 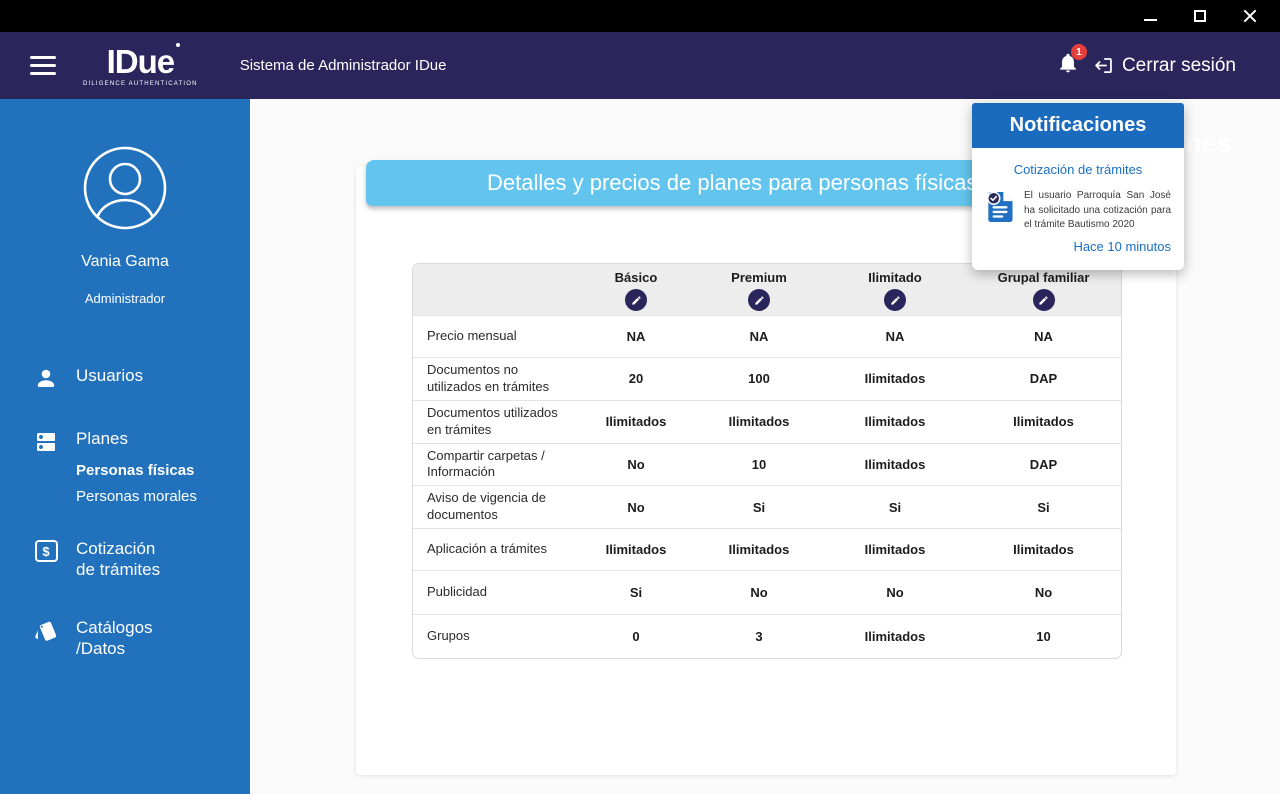 I want to click on user-profile: Vania Gama Administrador, so click(x=125, y=202).